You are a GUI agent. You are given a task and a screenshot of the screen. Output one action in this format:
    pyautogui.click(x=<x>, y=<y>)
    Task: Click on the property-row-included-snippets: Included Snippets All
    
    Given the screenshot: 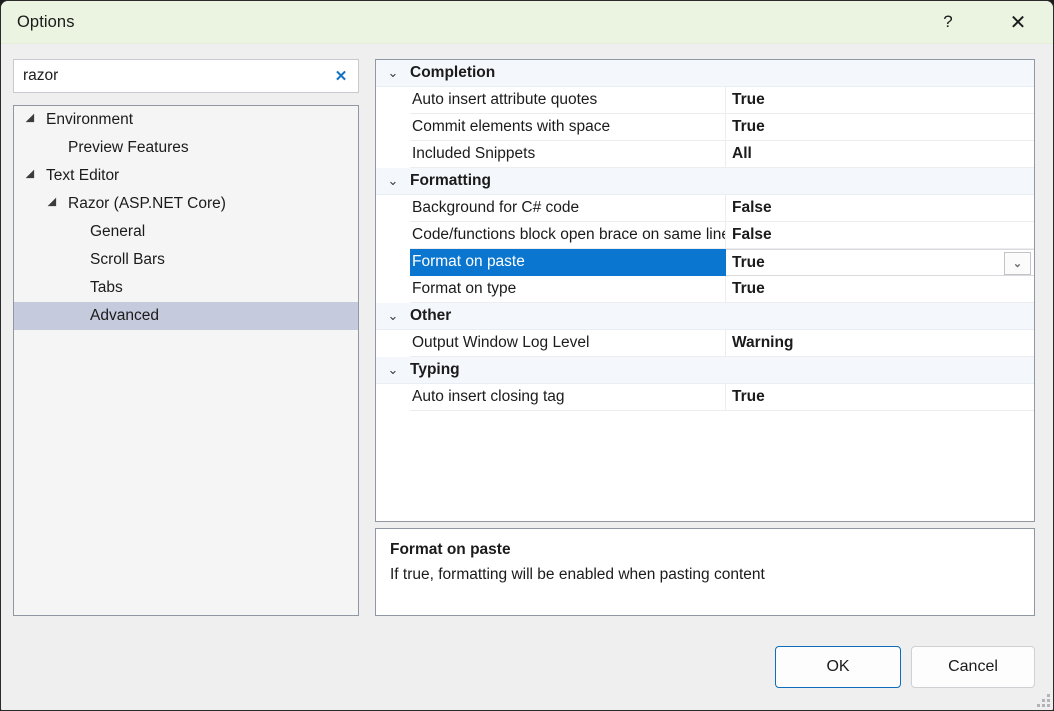 What is the action you would take?
    pyautogui.click(x=705, y=154)
    